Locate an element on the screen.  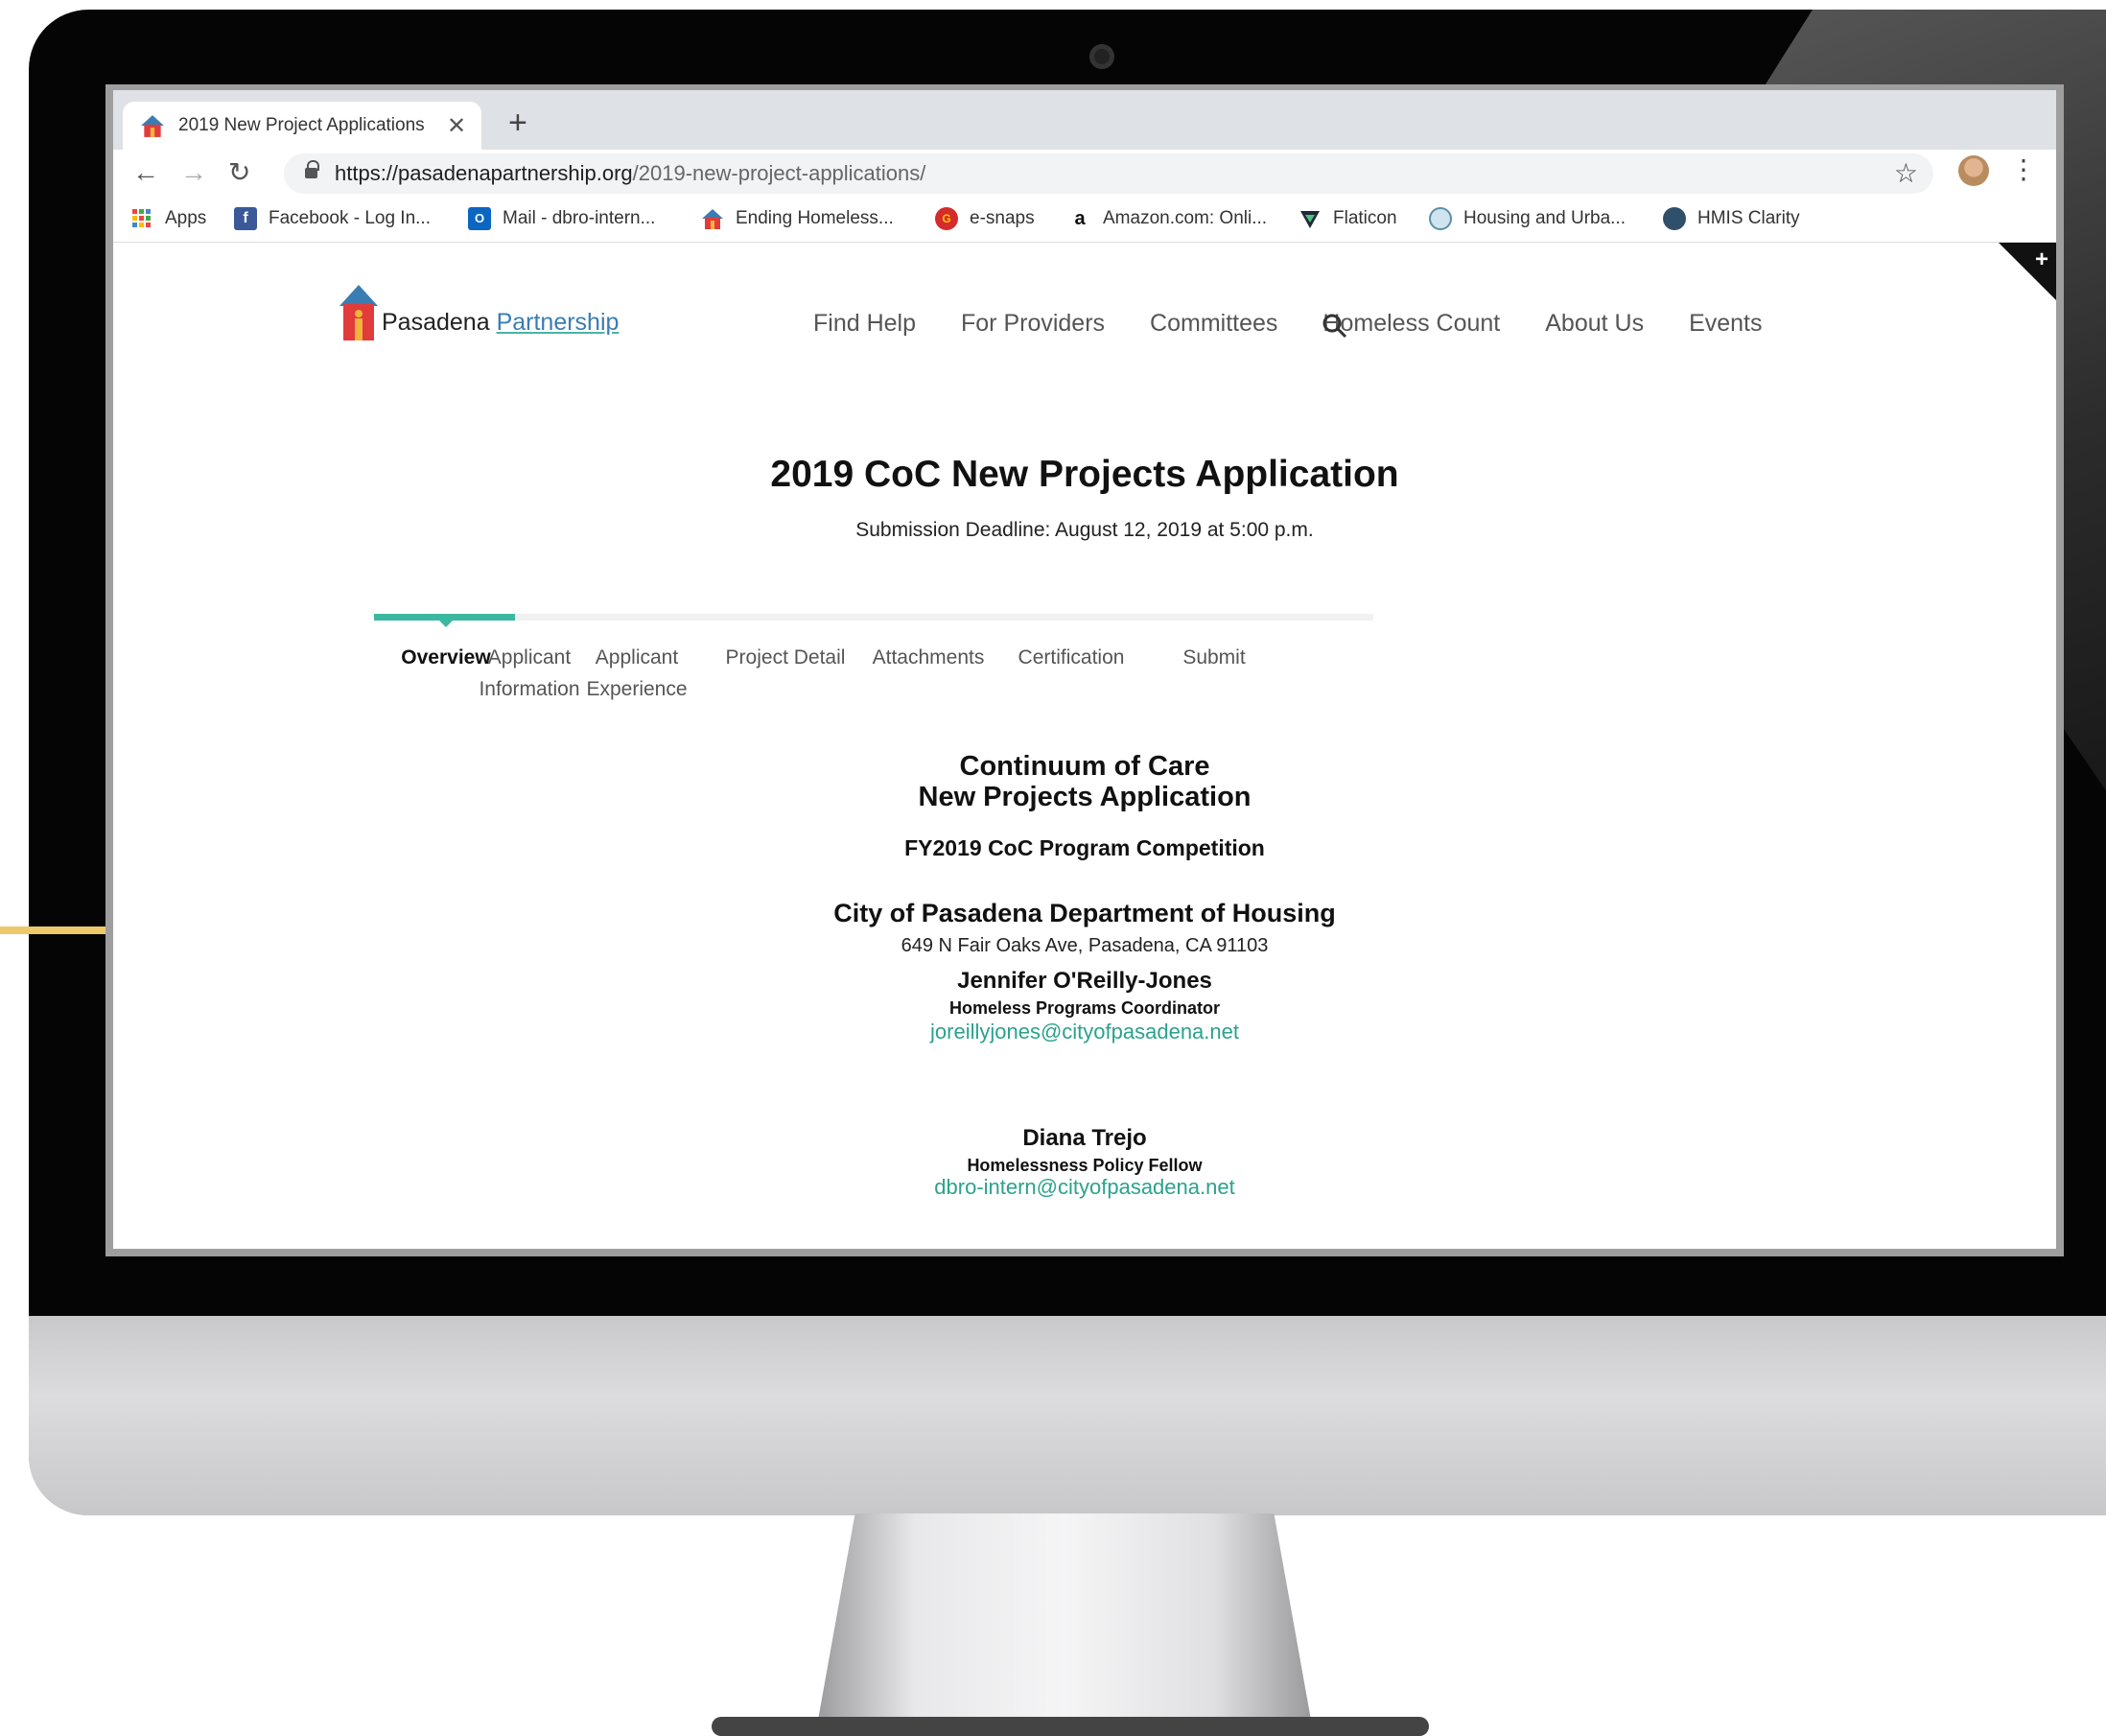
bookmark-star-icon: ☆ is located at coordinates (1906, 173).